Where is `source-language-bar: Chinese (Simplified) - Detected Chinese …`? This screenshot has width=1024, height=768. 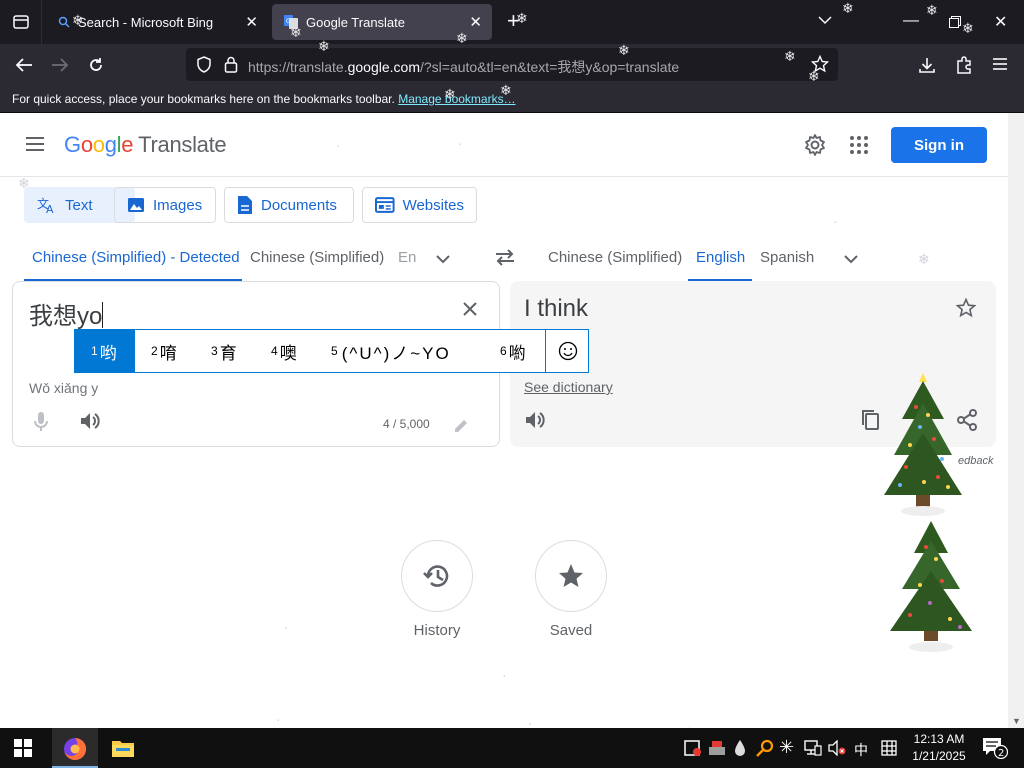 source-language-bar: Chinese (Simplified) - Detected Chinese … is located at coordinates (250, 262).